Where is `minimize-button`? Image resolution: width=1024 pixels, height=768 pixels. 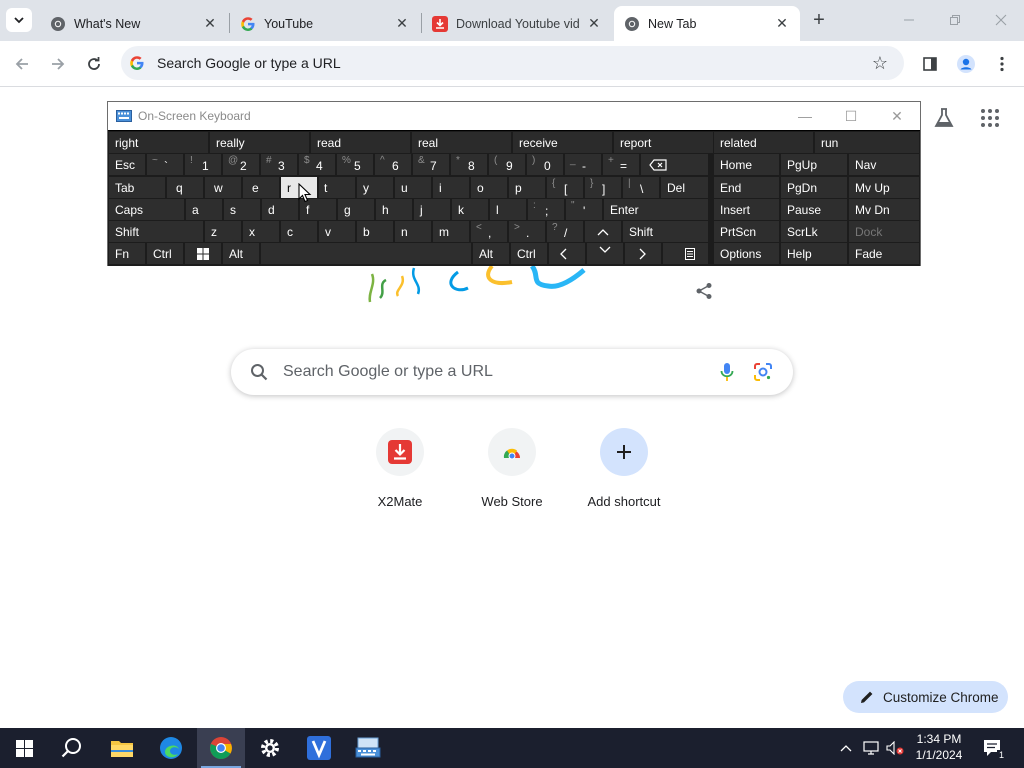
minimize-button is located at coordinates (909, 20).